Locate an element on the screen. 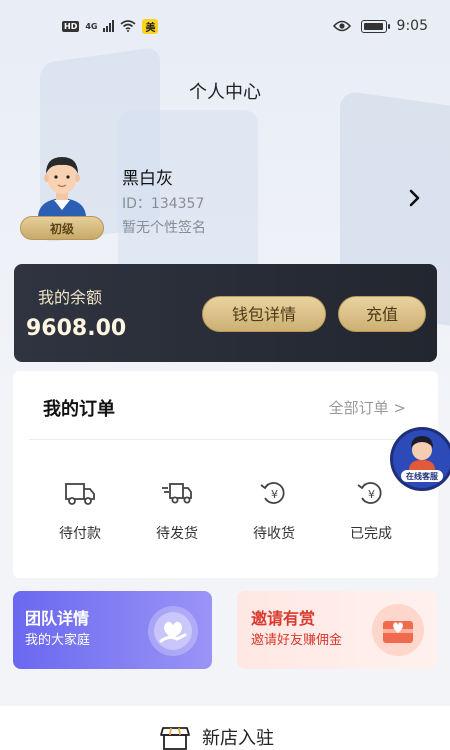  order-pending-shipment: 待发货 is located at coordinates (177, 511).